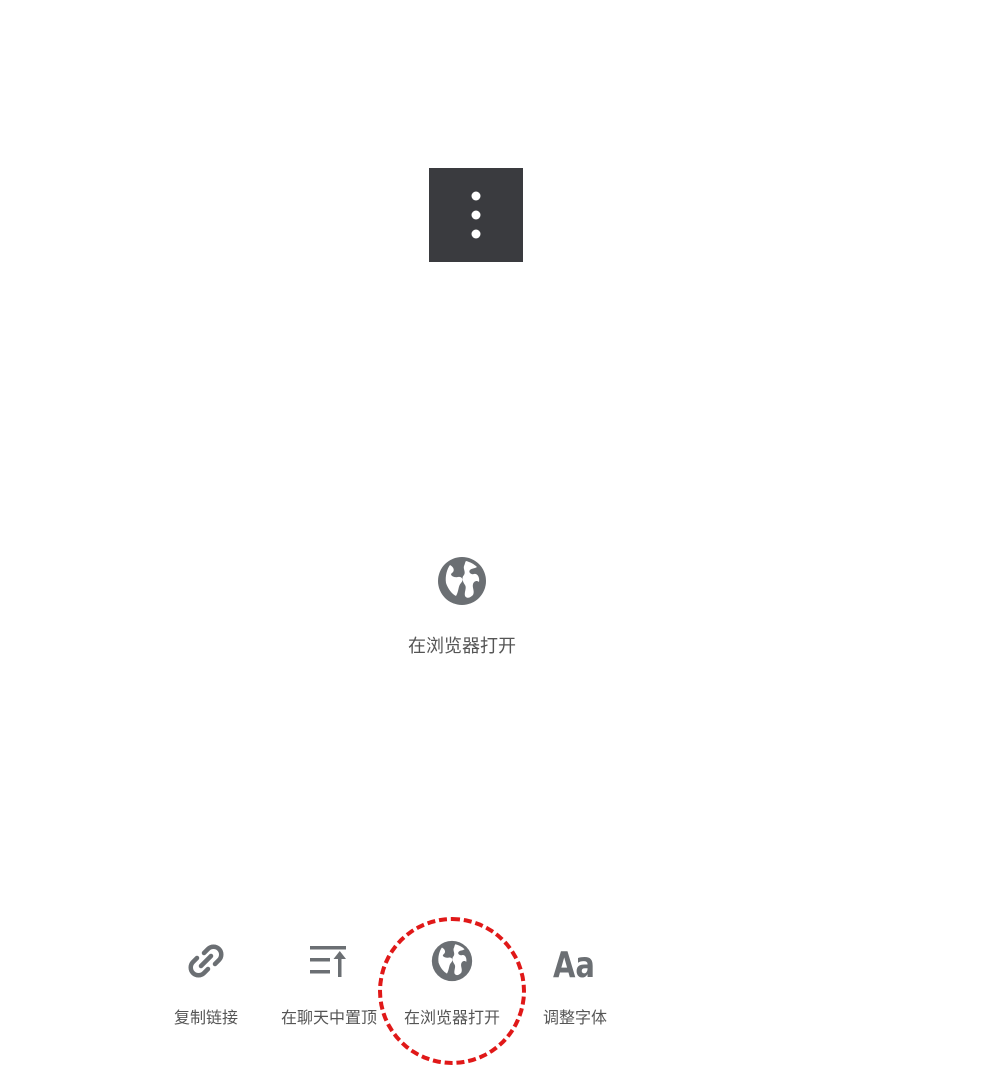 The width and height of the screenshot is (984, 1083). What do you see at coordinates (328, 1017) in the screenshot?
I see `pin-in-chat-label: 在聊天中置顶` at bounding box center [328, 1017].